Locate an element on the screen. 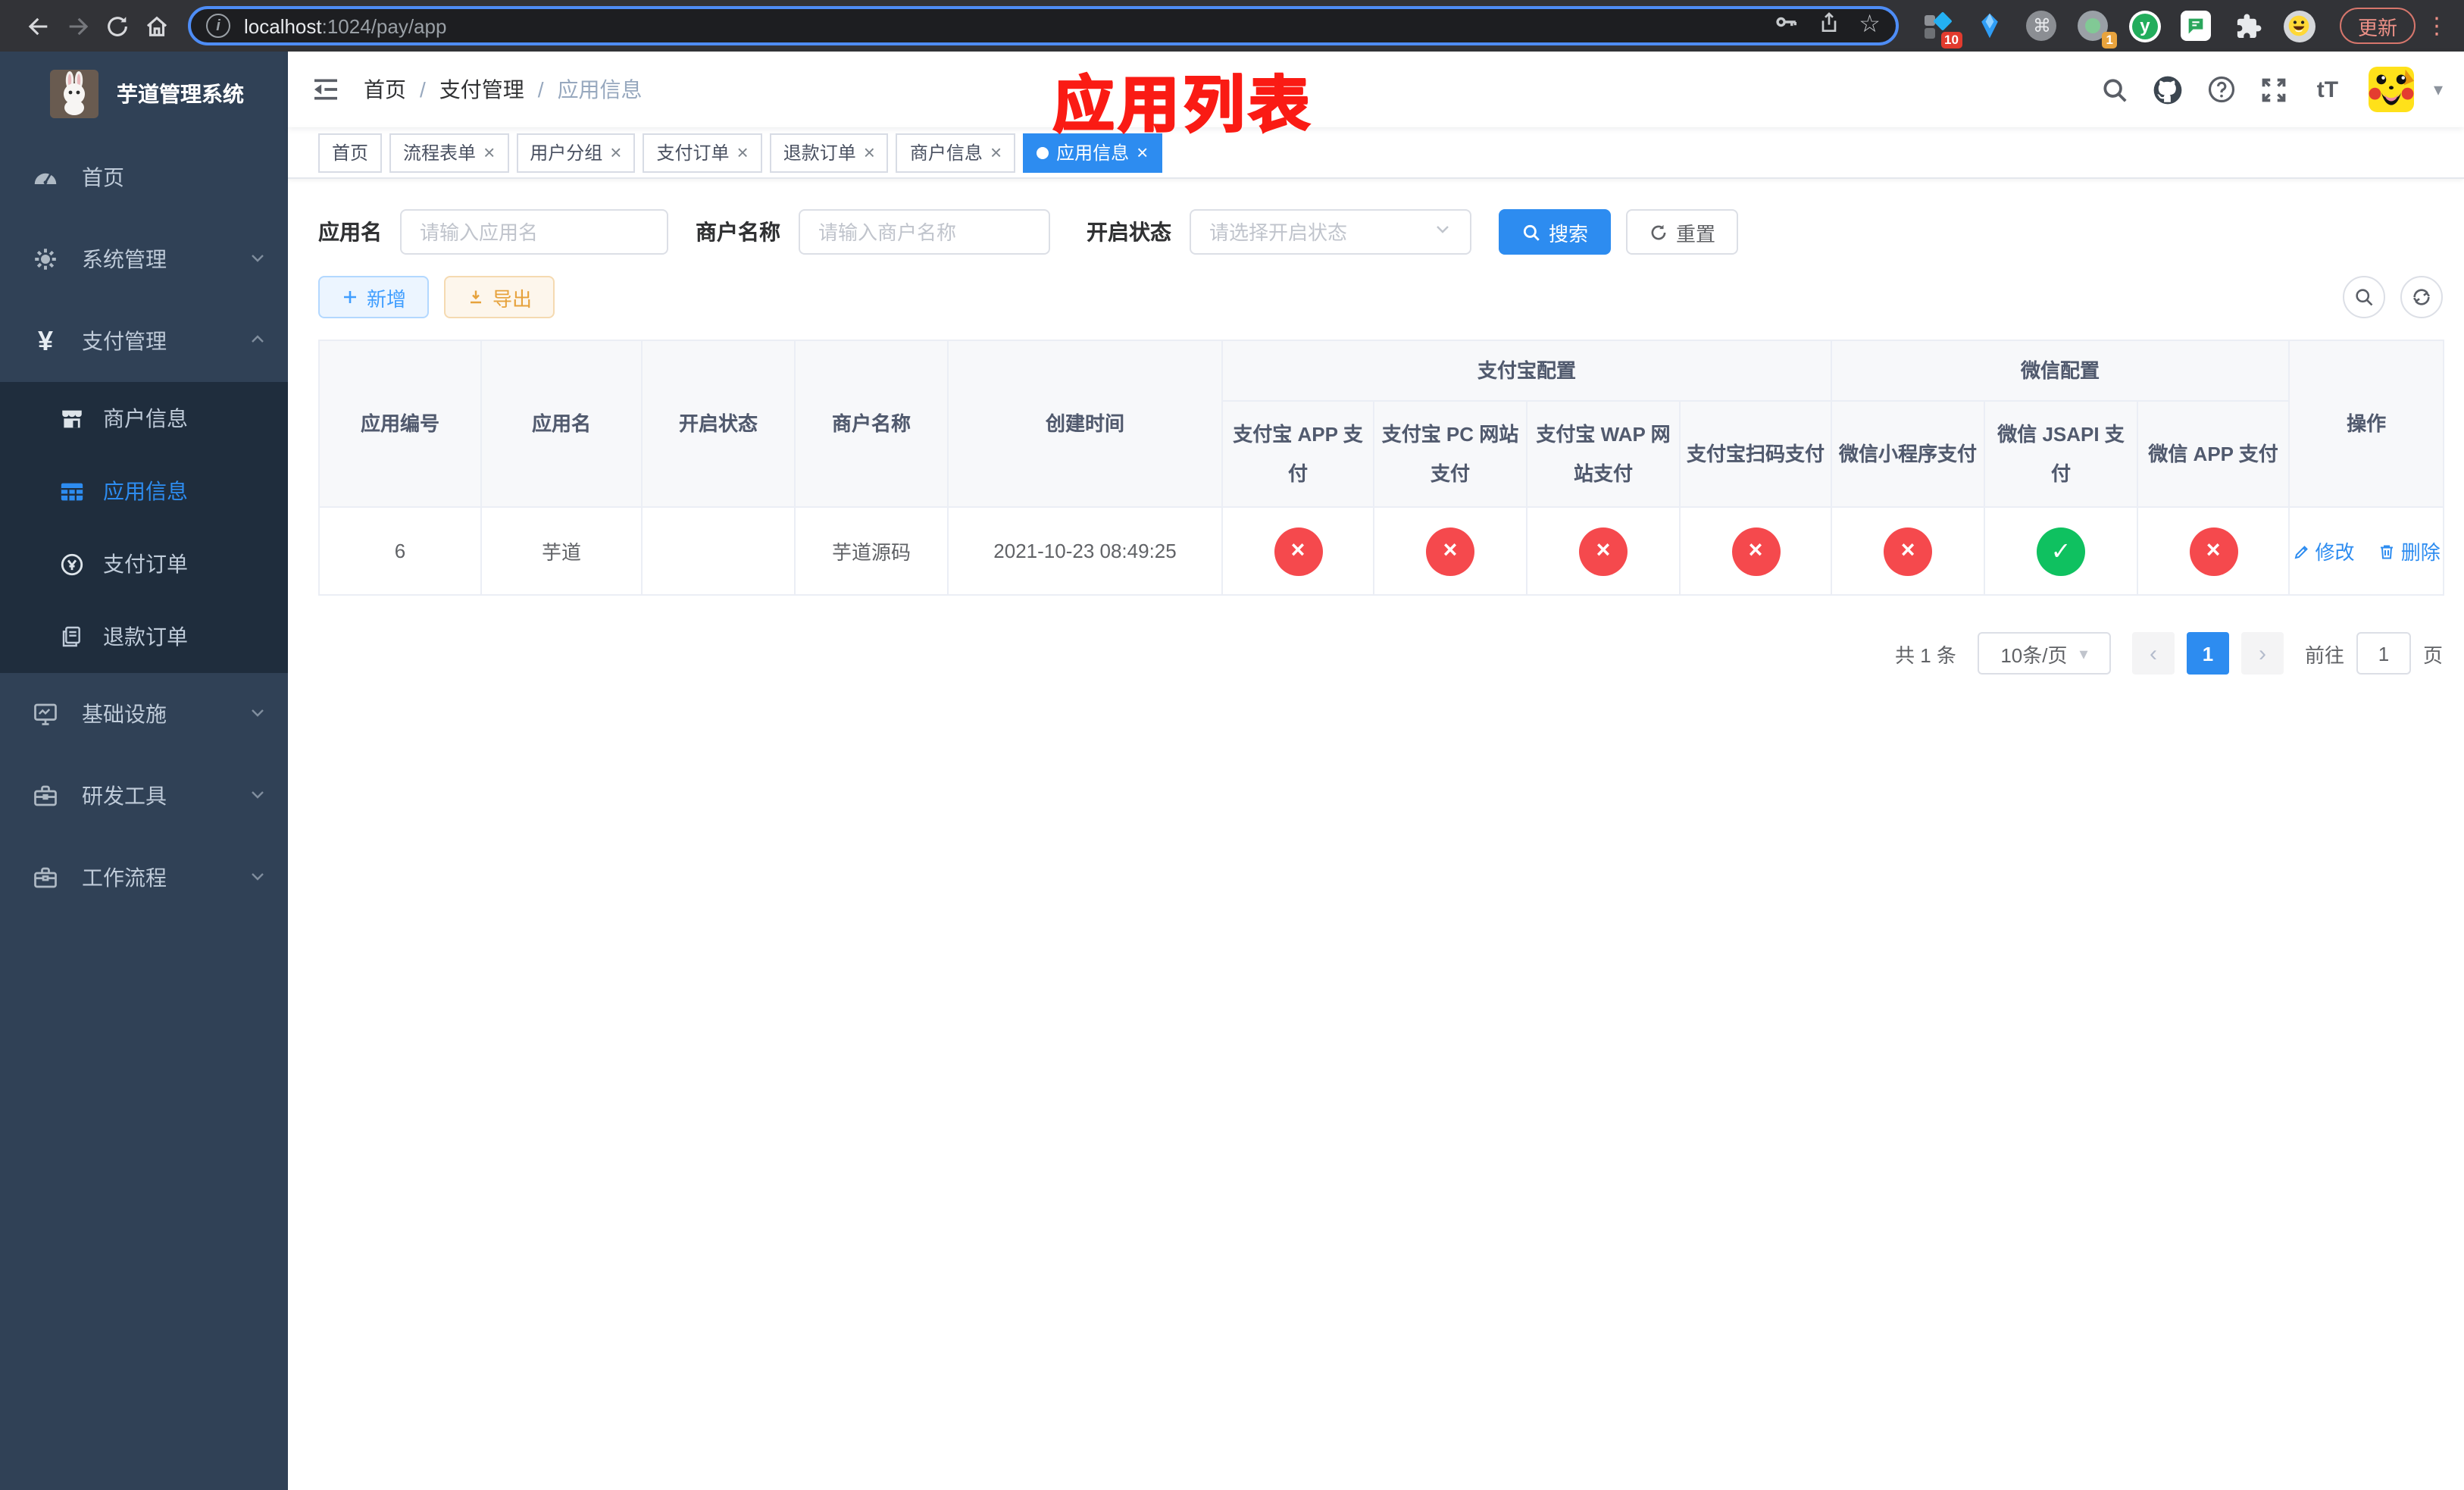  browser-back-icon is located at coordinates (38, 26).